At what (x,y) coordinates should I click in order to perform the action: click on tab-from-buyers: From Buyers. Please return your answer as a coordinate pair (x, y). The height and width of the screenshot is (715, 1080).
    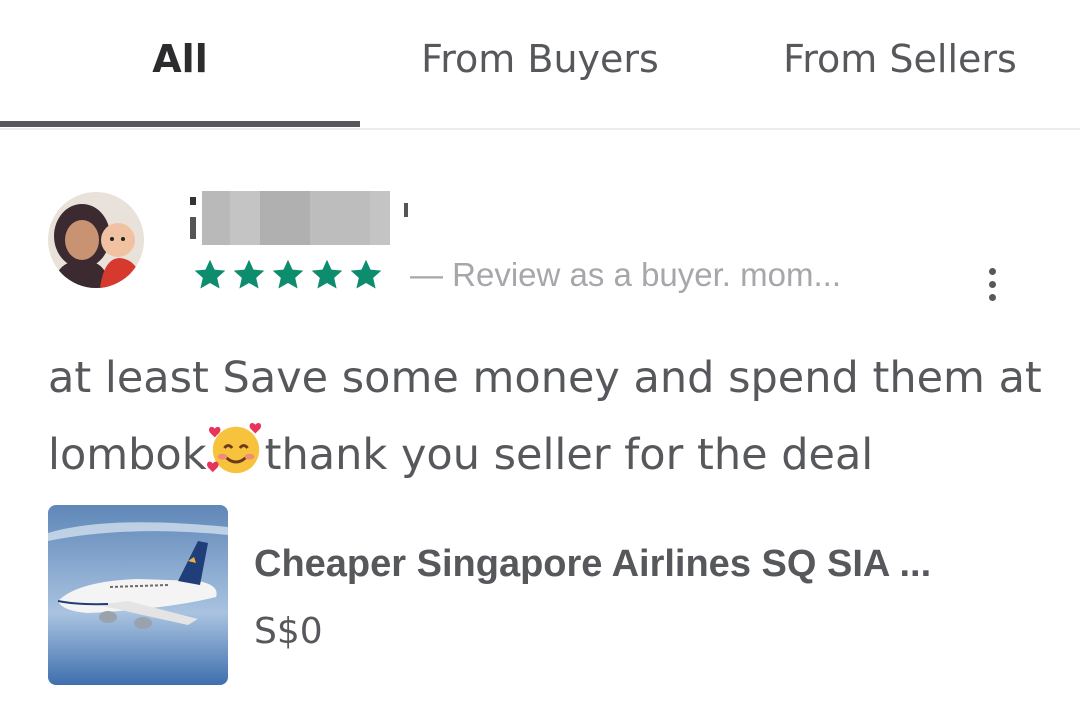
    Looking at the image, I should click on (540, 59).